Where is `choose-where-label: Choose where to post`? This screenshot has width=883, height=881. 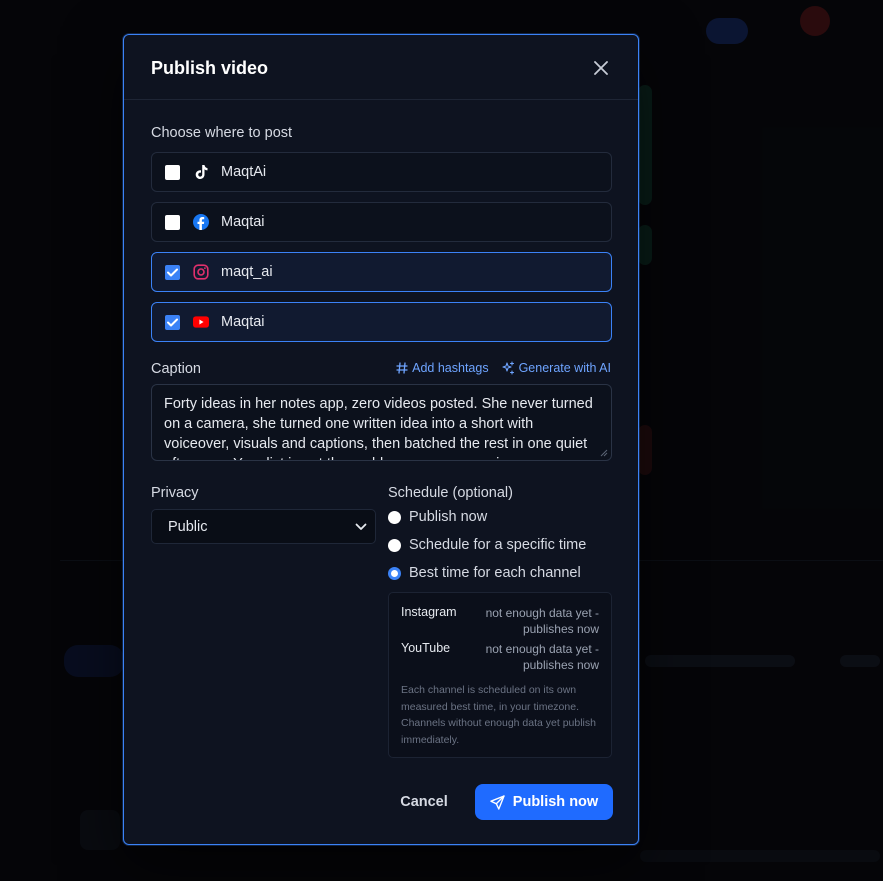 choose-where-label: Choose where to post is located at coordinates (222, 133).